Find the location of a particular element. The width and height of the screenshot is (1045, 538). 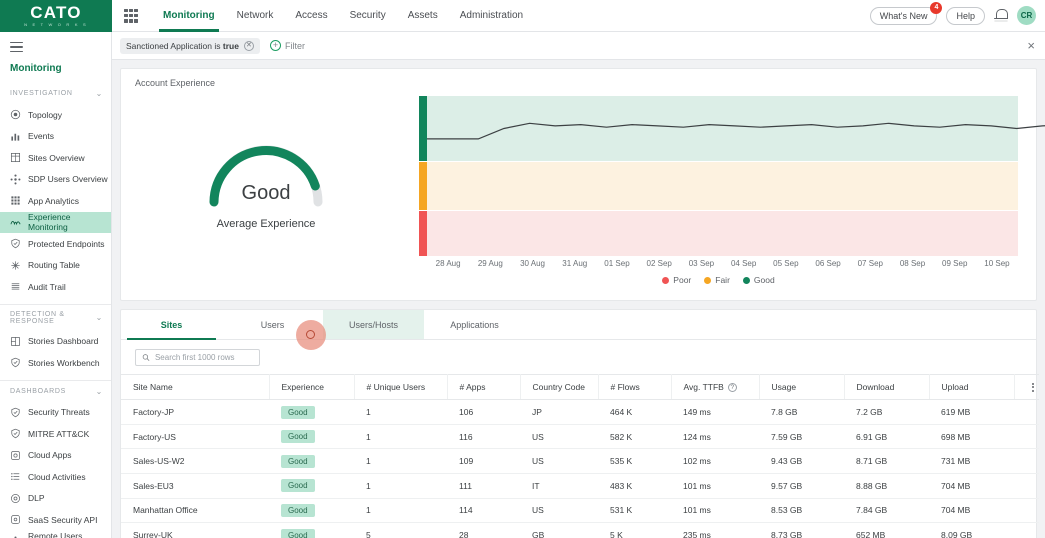

tab-users-hosts: Users/Hosts is located at coordinates (373, 324).